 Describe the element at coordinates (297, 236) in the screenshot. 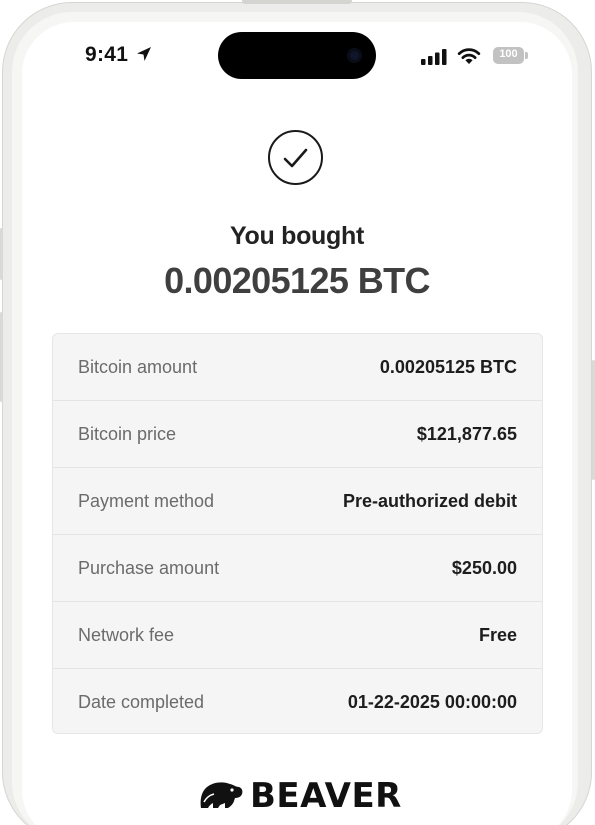

I see `confirmation-headline: You bought` at that location.